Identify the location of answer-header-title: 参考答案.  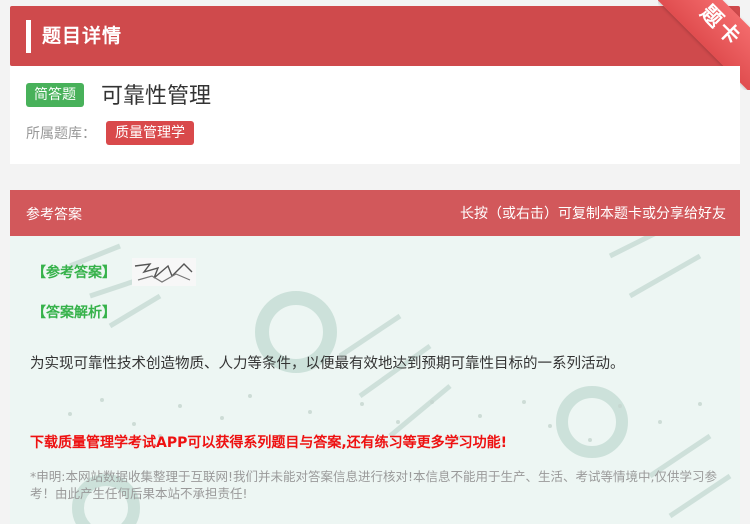
(54, 215).